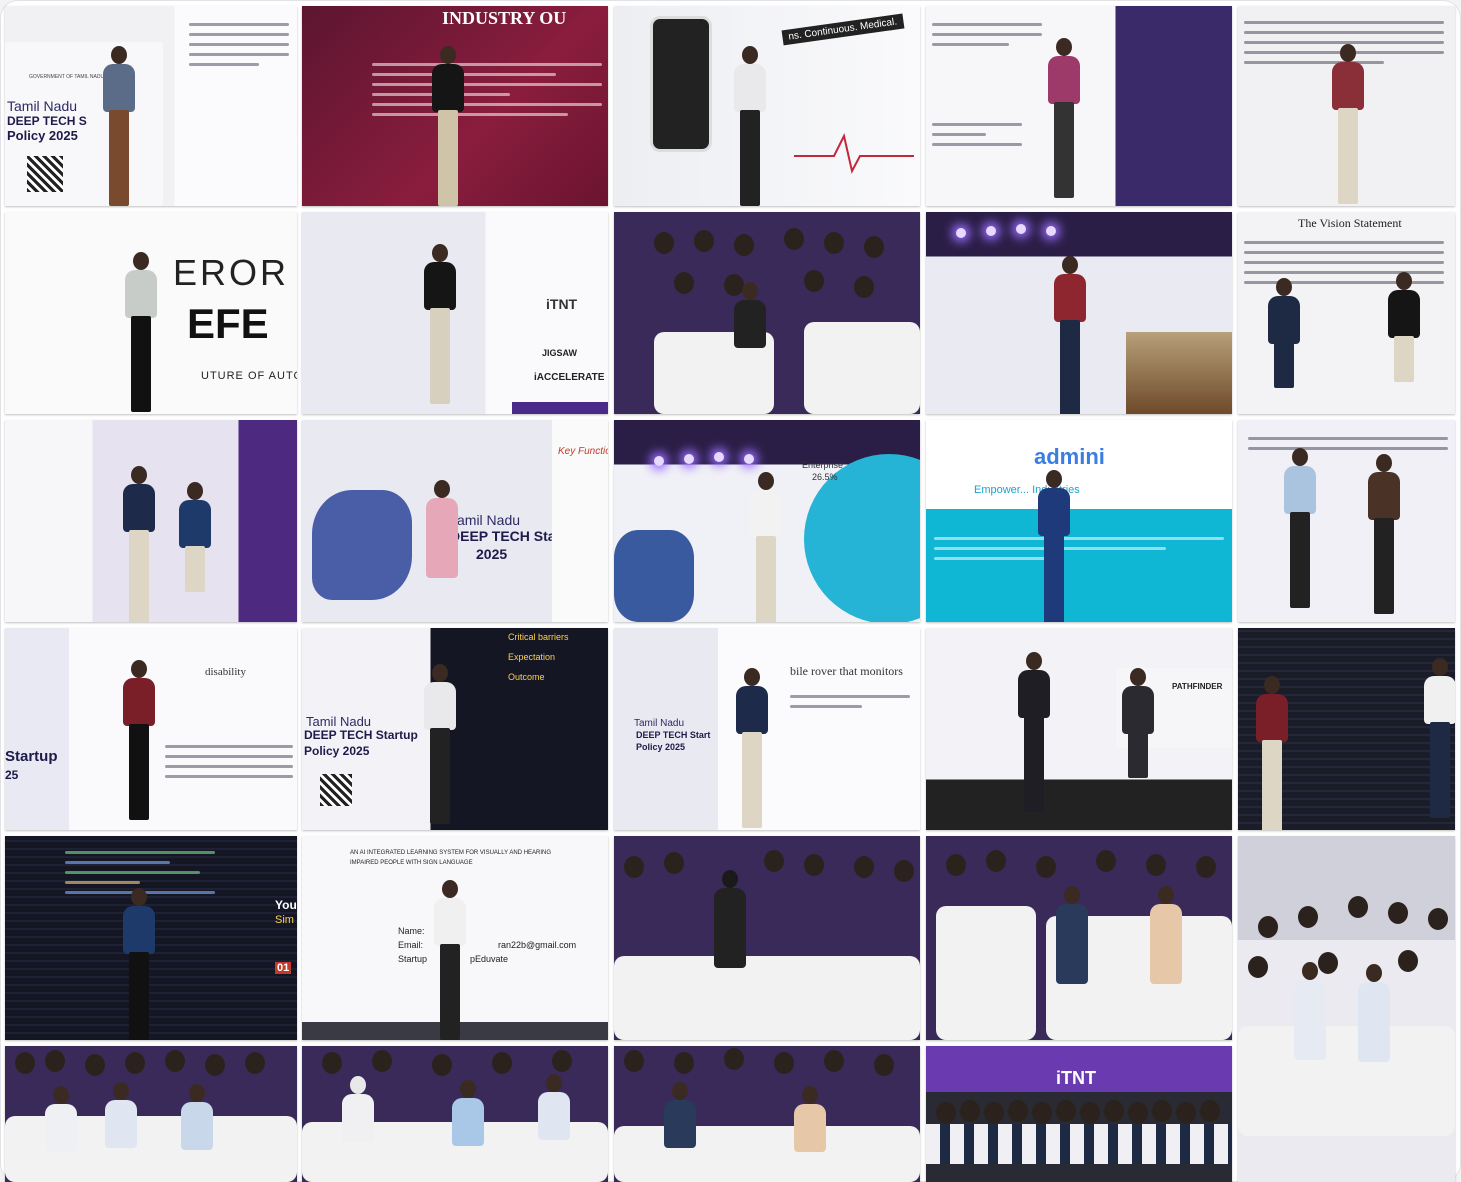 The height and width of the screenshot is (1182, 1461). I want to click on photo-disability-slide: Startup 25 disability, so click(151, 729).